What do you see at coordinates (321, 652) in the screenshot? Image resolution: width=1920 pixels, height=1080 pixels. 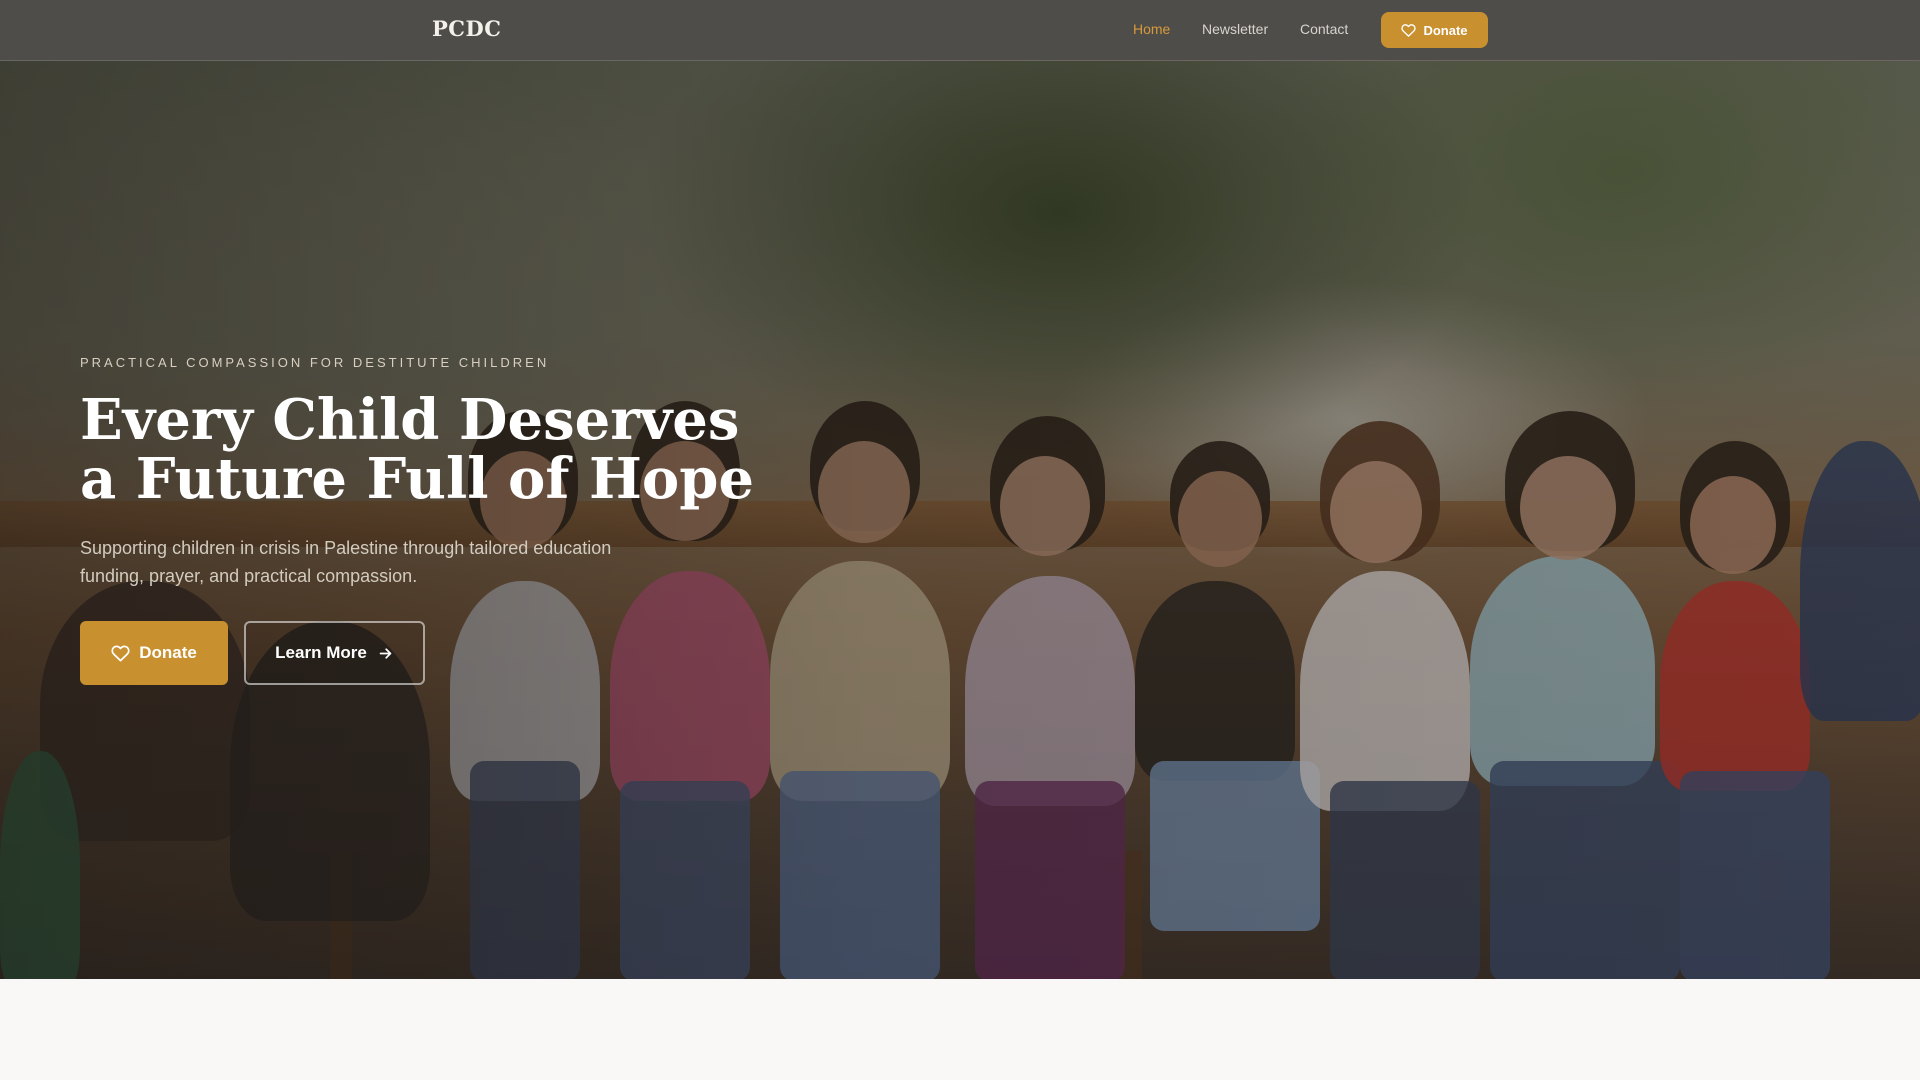 I see `learn-more-label: Learn More` at bounding box center [321, 652].